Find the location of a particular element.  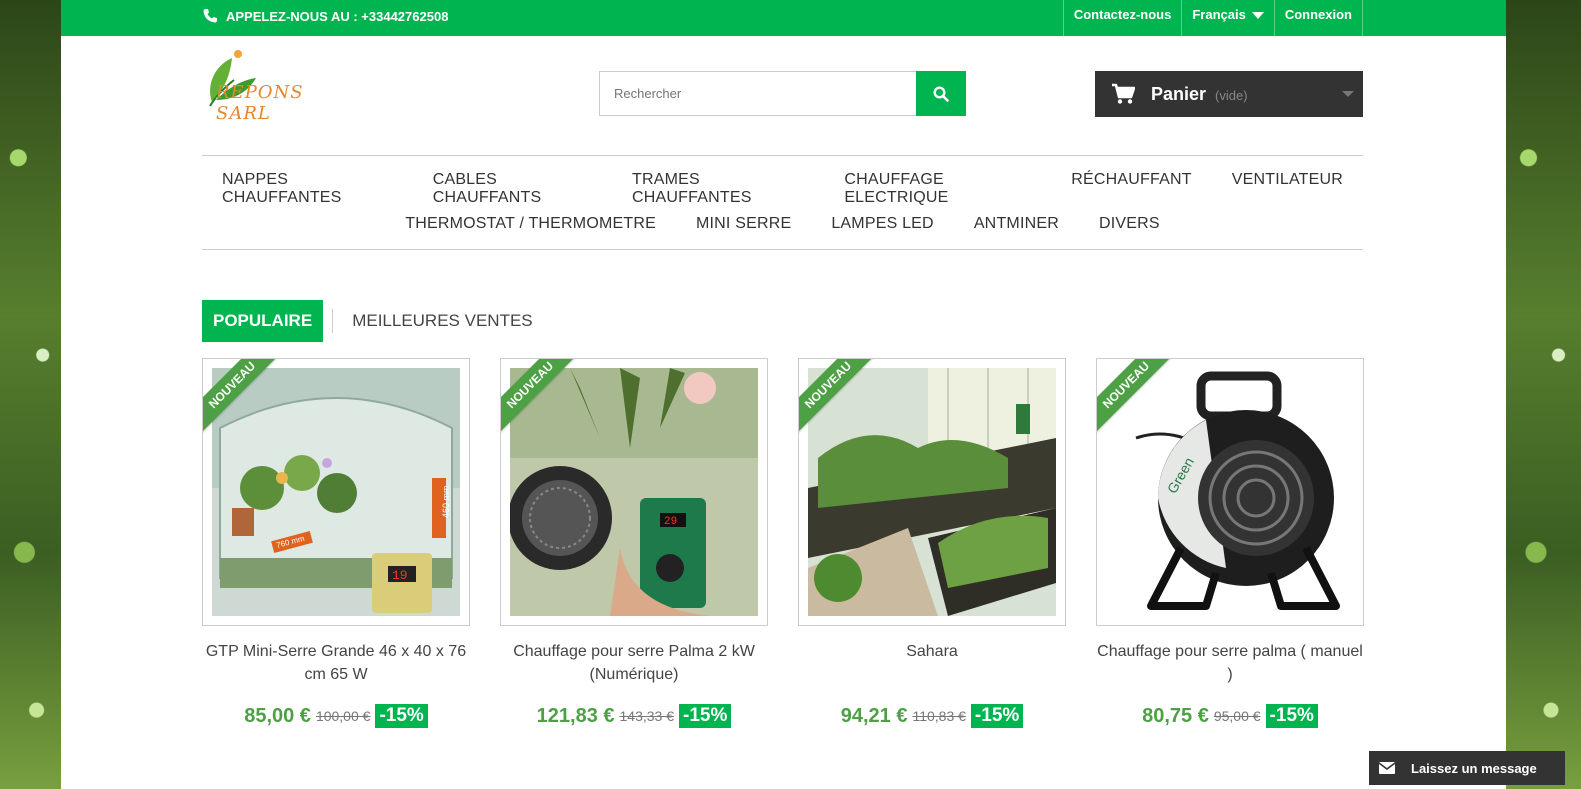

cart-status: (vide) is located at coordinates (1231, 95).